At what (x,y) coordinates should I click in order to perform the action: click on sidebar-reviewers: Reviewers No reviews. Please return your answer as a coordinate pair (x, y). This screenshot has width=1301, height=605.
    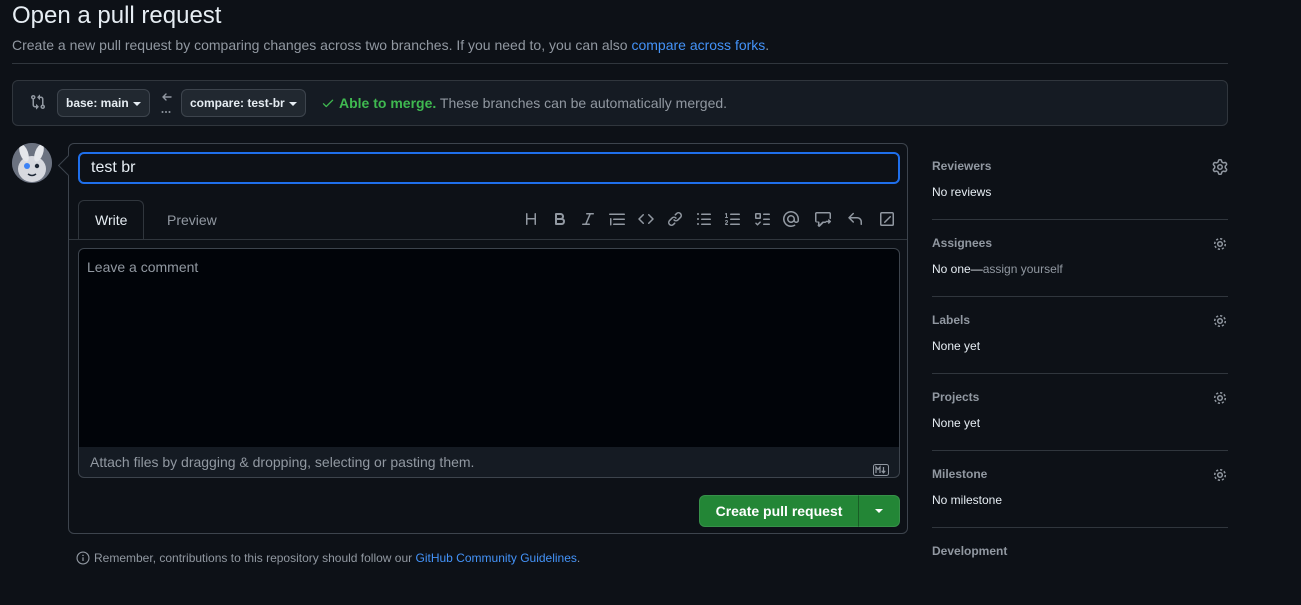
    Looking at the image, I should click on (1080, 181).